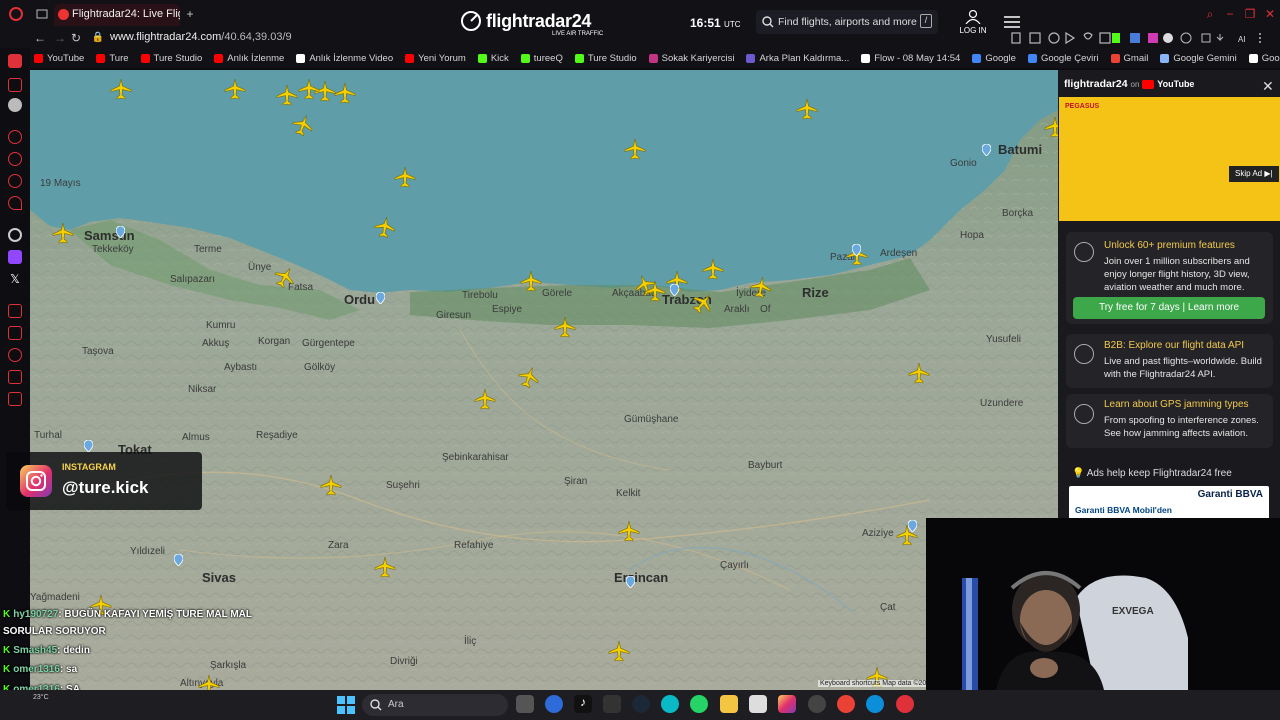 The height and width of the screenshot is (720, 1280). I want to click on steam-icon, so click(641, 704).